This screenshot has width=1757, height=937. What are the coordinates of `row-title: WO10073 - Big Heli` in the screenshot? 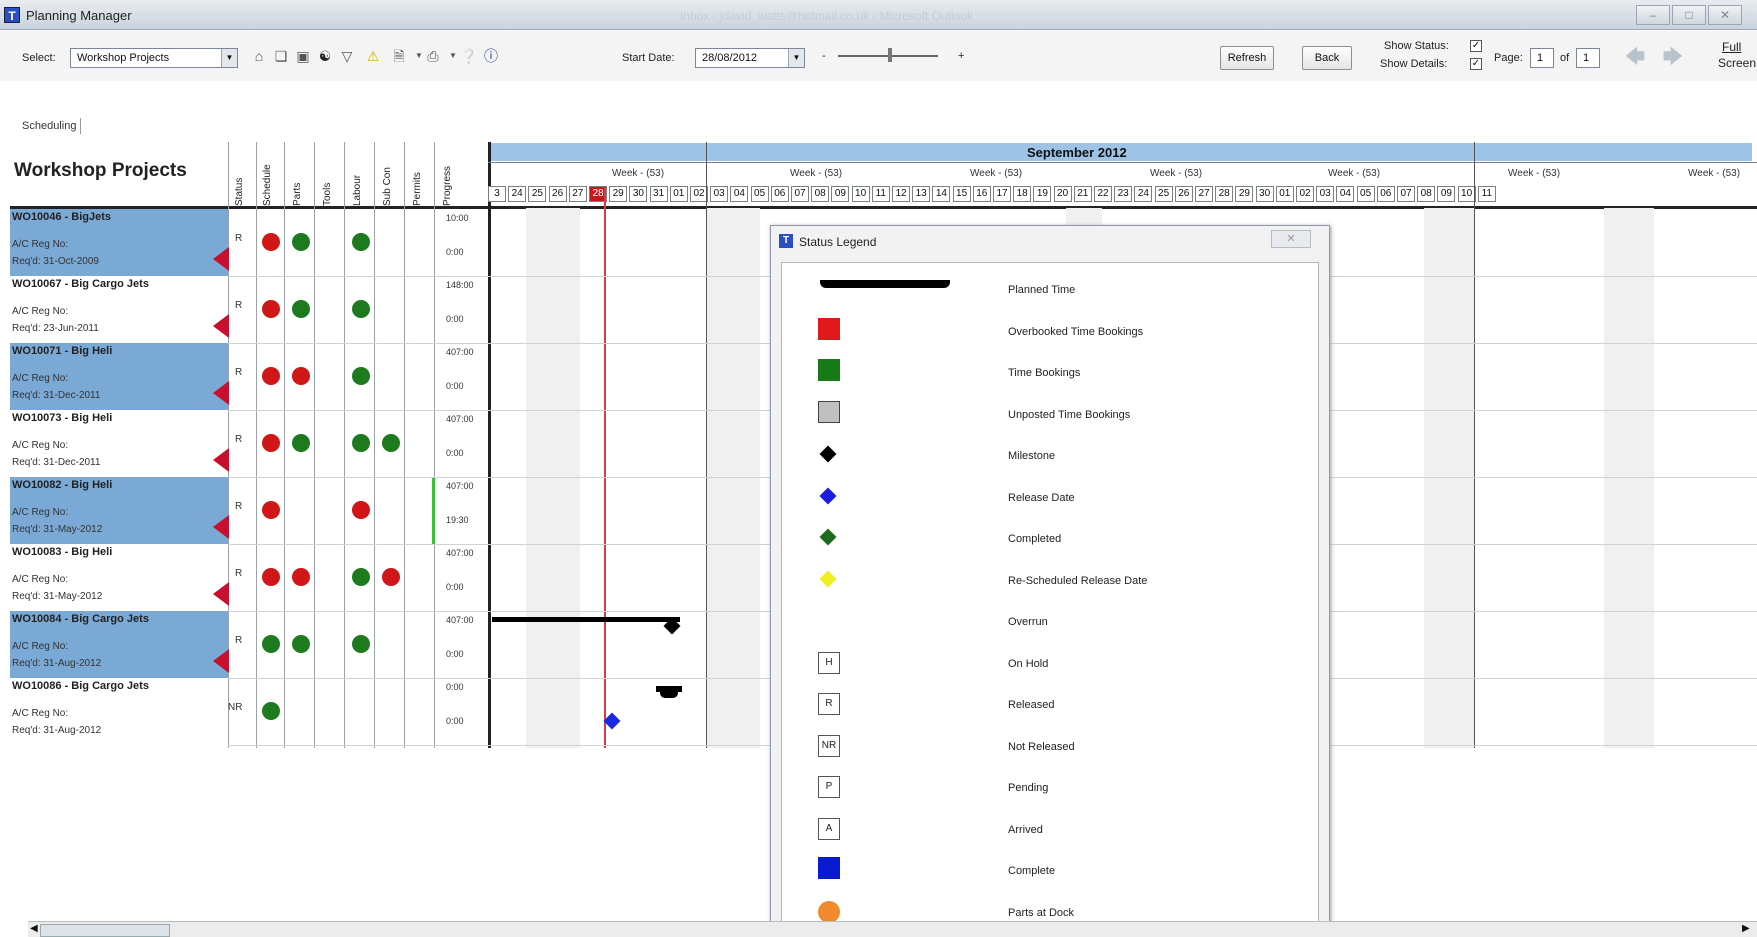 It's located at (62, 418).